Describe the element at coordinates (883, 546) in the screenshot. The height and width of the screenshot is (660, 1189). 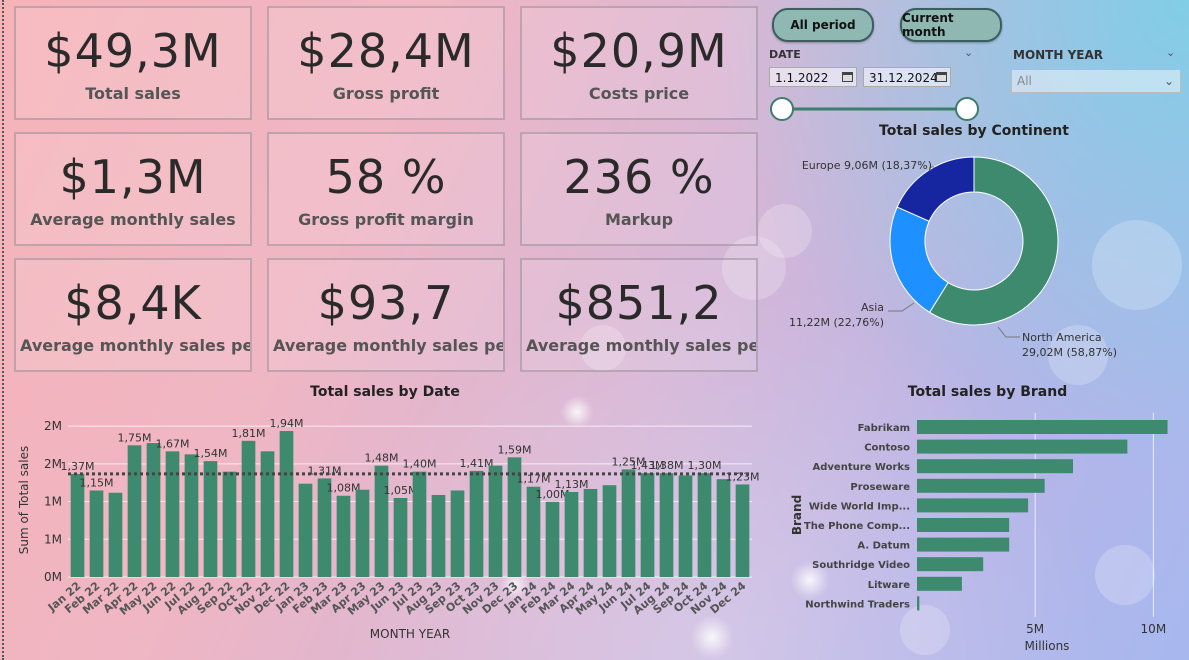
I see `brand-label: A. Datum` at that location.